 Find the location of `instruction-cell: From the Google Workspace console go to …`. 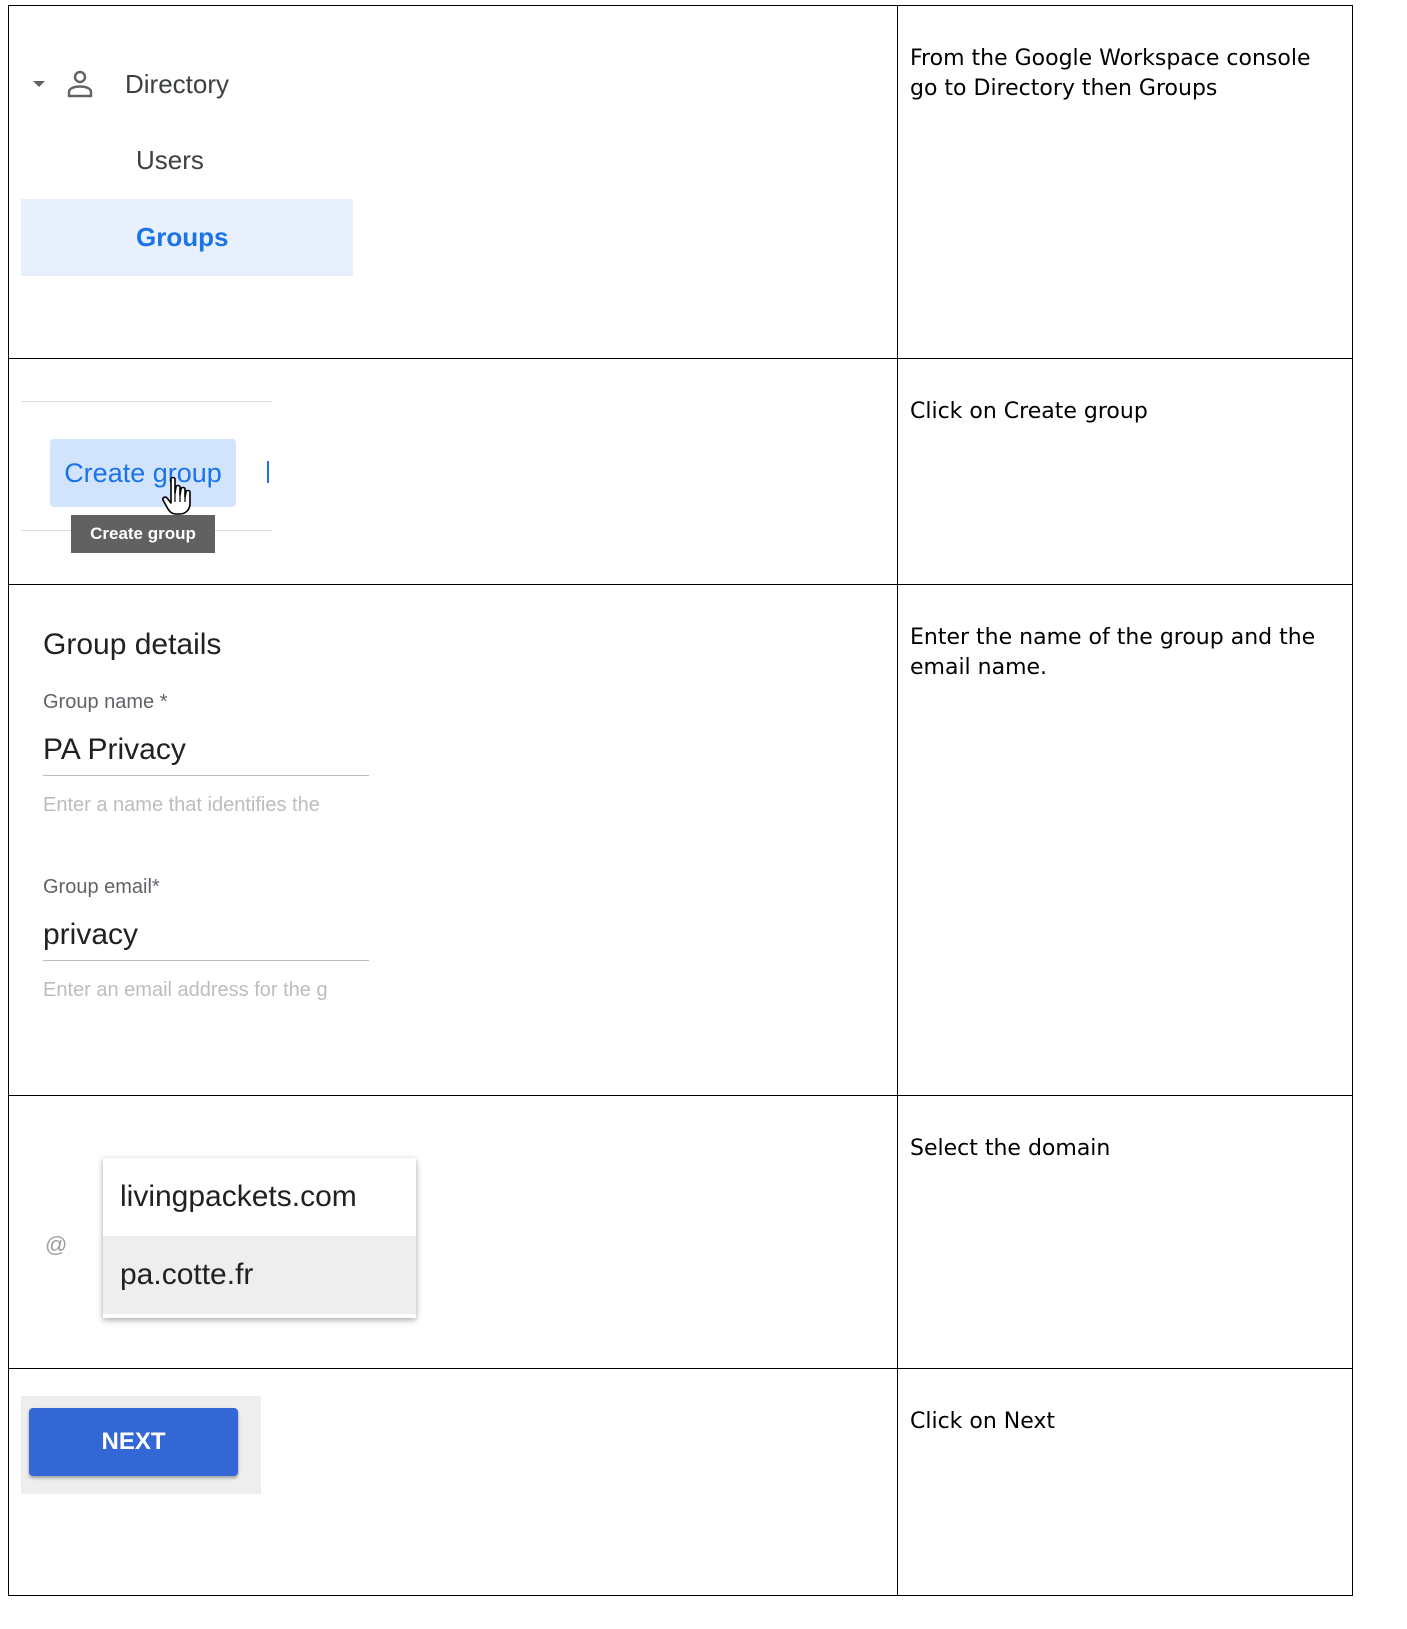

instruction-cell: From the Google Workspace console go to … is located at coordinates (1125, 182).